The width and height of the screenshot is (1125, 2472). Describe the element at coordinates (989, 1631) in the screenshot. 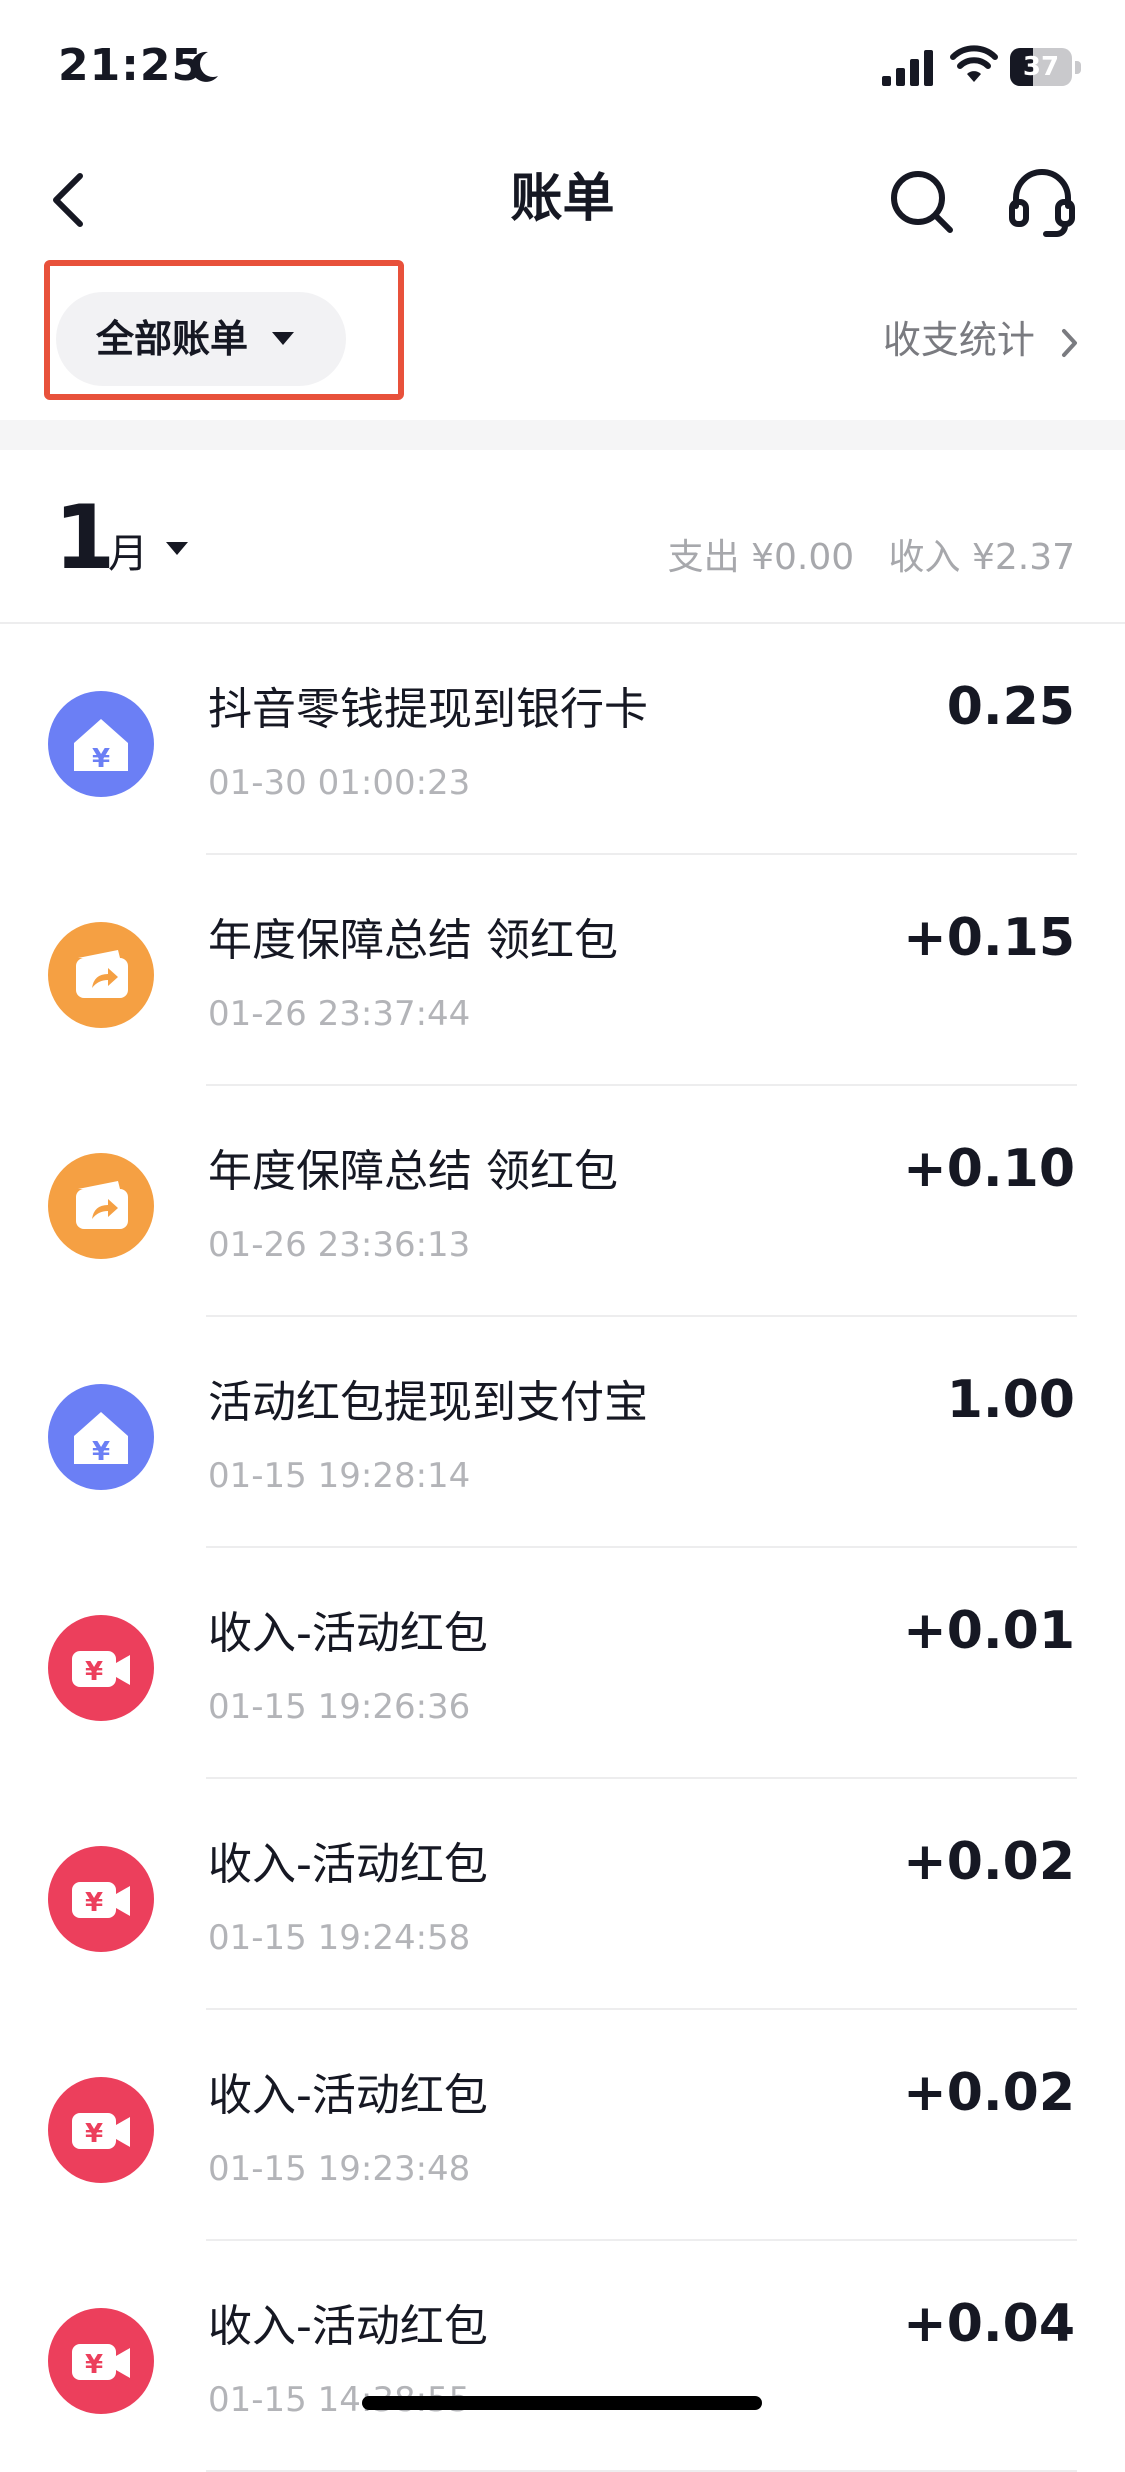

I see `transaction-amount: +0.01` at that location.